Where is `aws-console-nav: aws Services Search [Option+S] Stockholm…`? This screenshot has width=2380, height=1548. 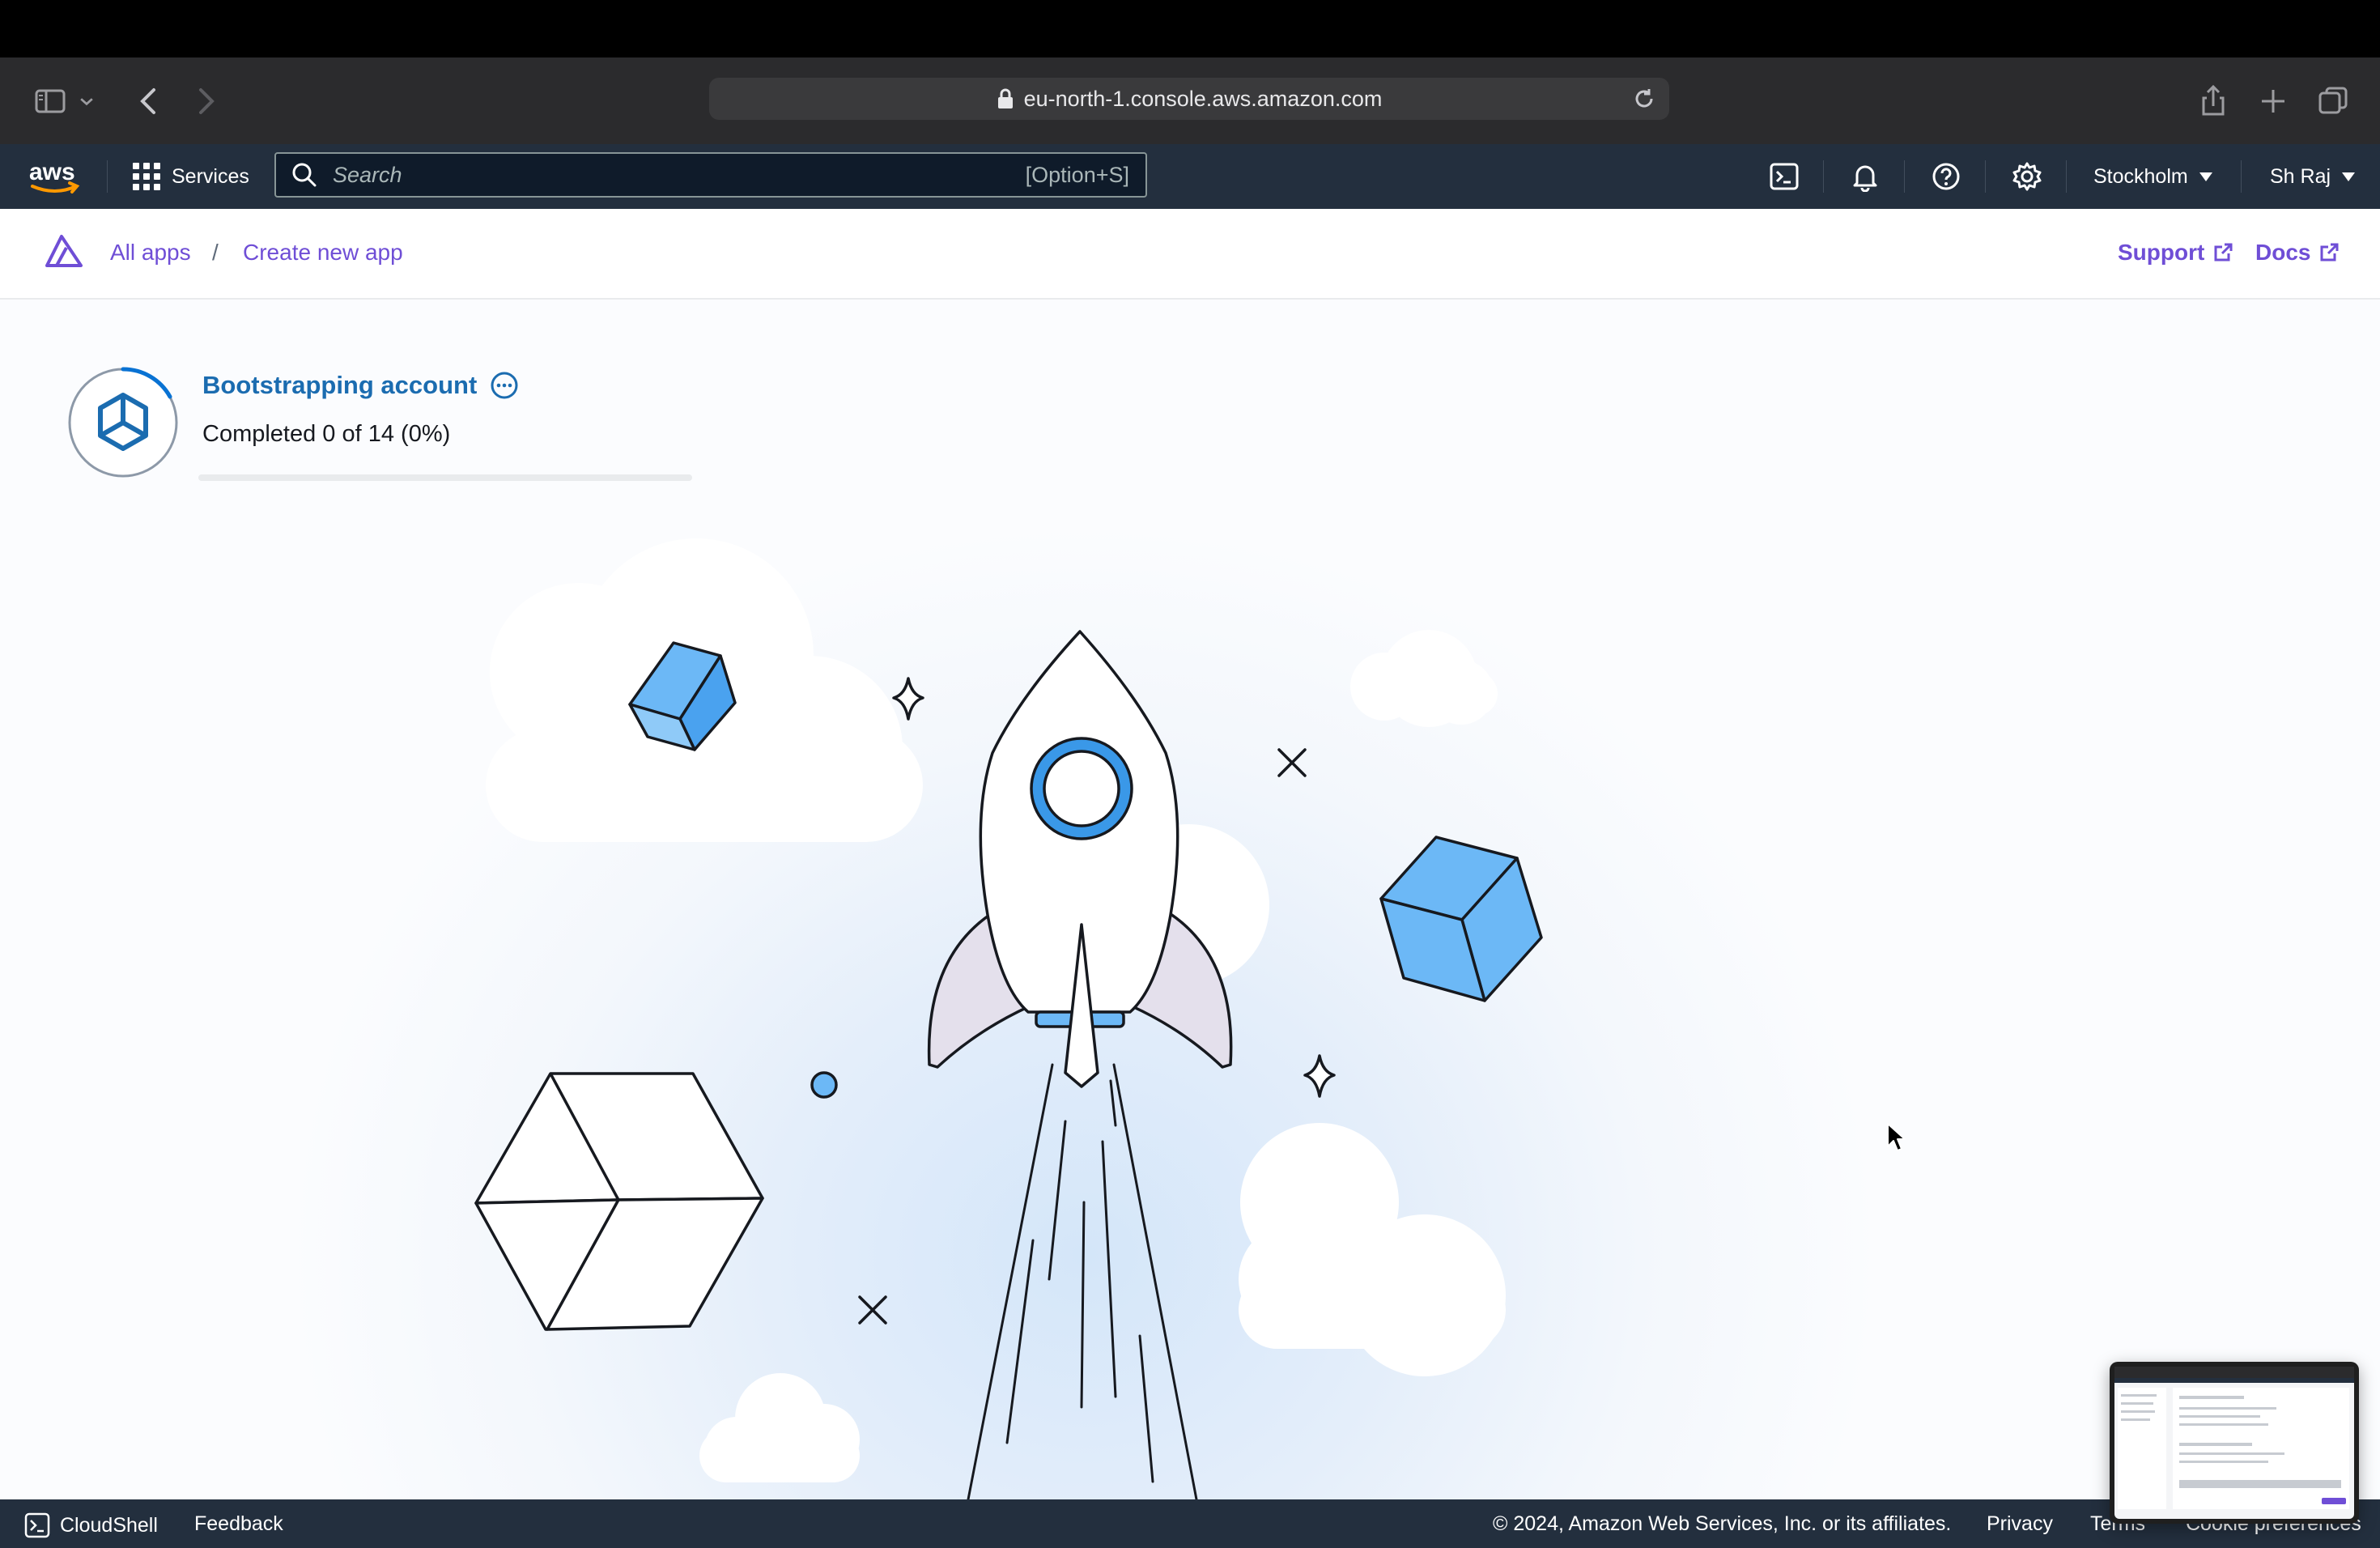
aws-console-nav: aws Services Search [Option+S] Stockholm… is located at coordinates (1190, 176).